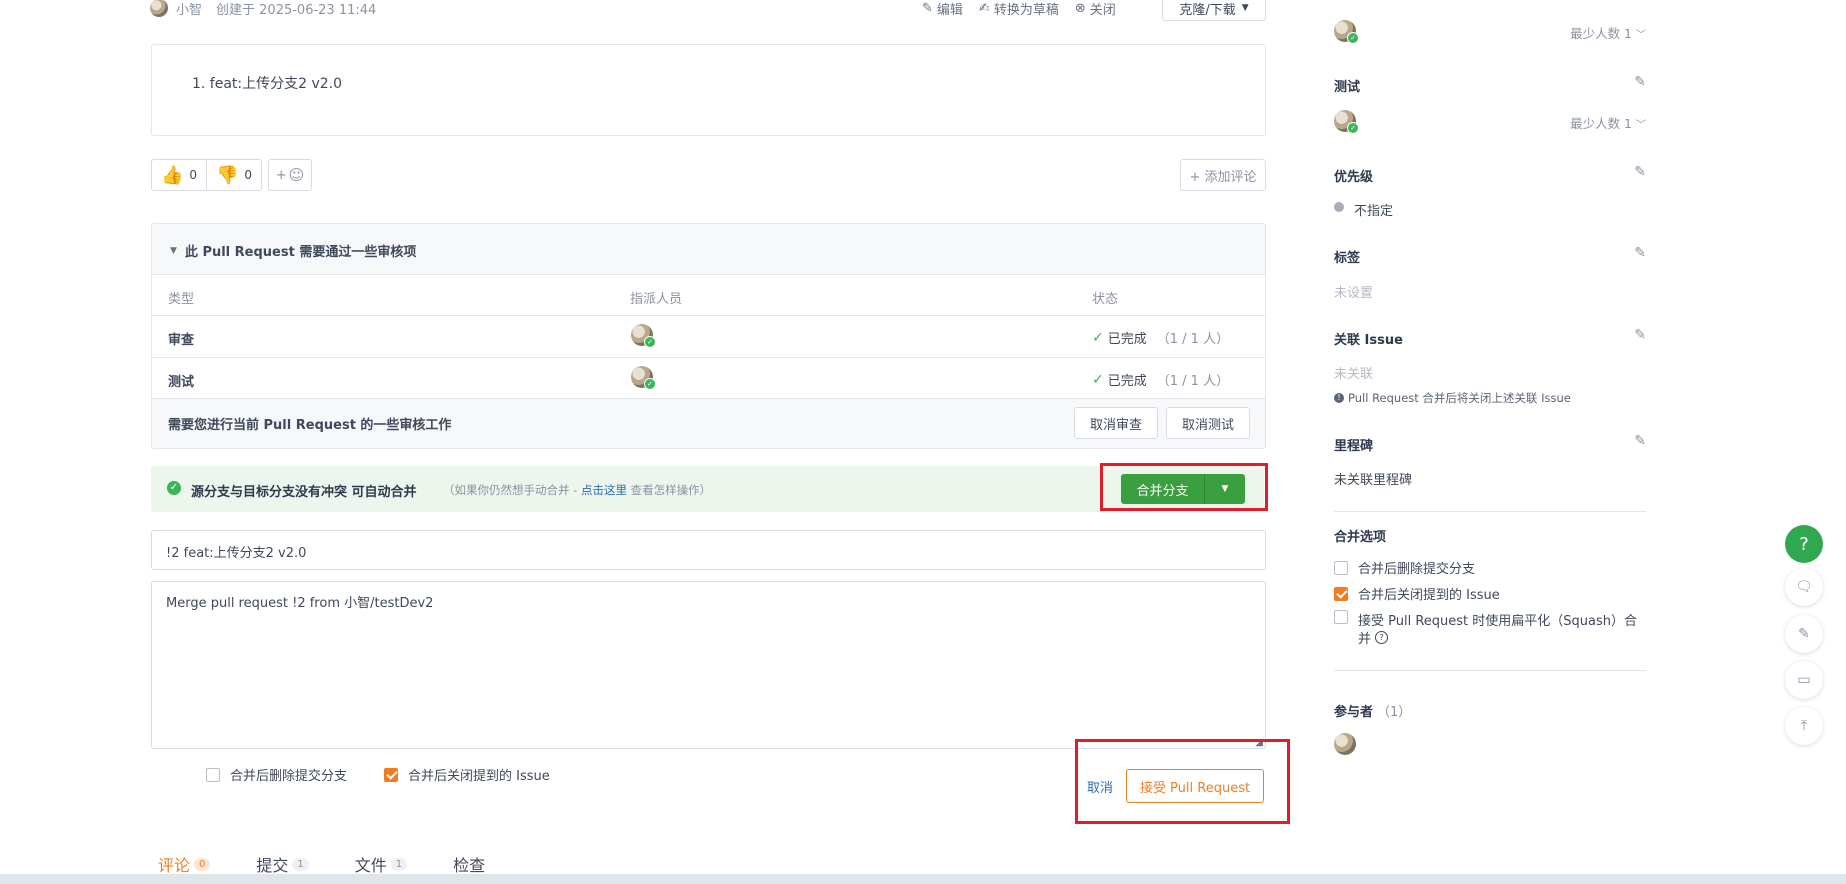 This screenshot has width=1846, height=884. Describe the element at coordinates (1394, 712) in the screenshot. I see `participants-count: （1）` at that location.